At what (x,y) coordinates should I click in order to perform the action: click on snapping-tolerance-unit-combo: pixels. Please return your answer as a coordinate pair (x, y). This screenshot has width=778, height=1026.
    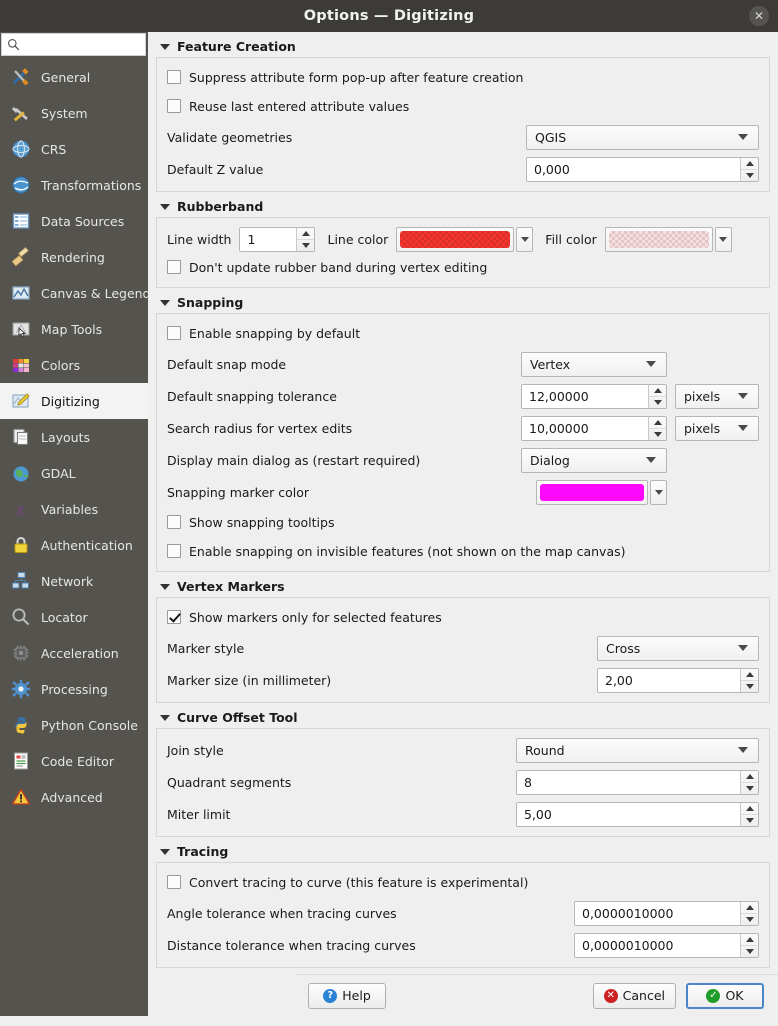
    Looking at the image, I should click on (717, 396).